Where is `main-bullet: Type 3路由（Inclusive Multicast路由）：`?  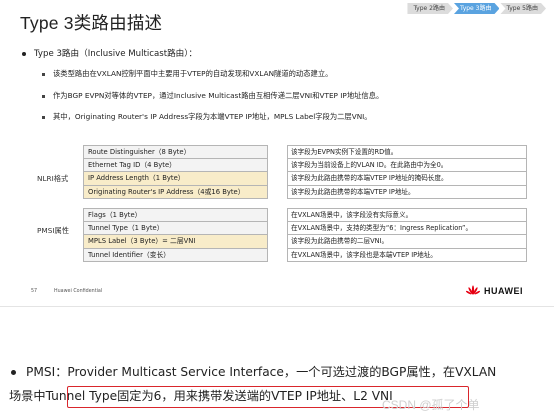 main-bullet: Type 3路由（Inclusive Multicast路由）： is located at coordinates (109, 53).